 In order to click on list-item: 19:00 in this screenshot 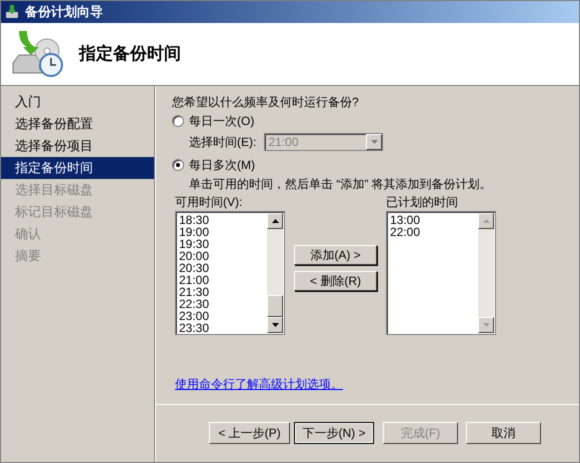, I will do `click(223, 232)`.